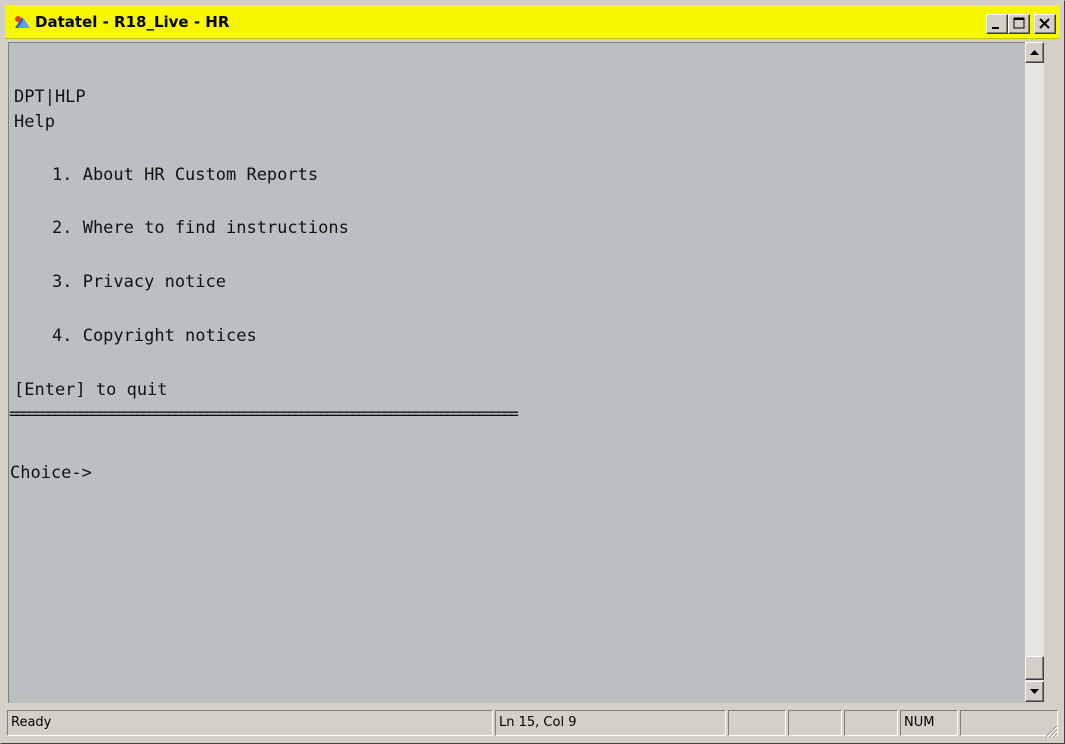 This screenshot has height=744, width=1065. What do you see at coordinates (200, 228) in the screenshot?
I see `menu-item: 2. Where to find instructions` at bounding box center [200, 228].